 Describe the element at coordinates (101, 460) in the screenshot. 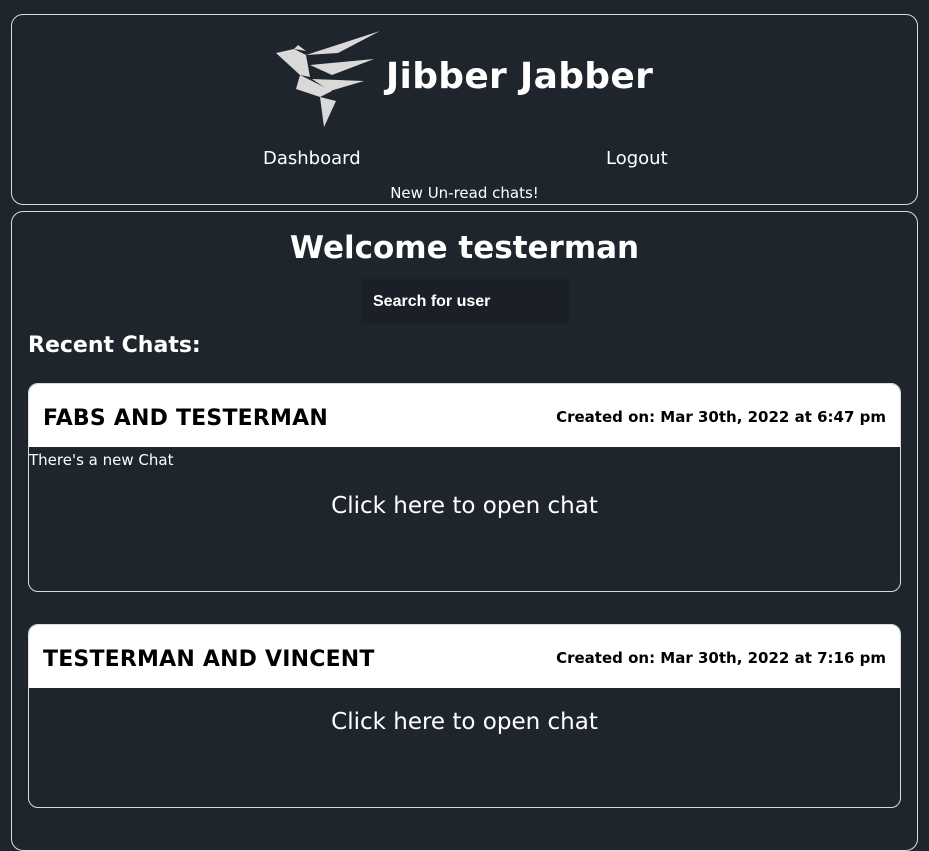

I see `new-chat-indicator: There's a new Chat` at that location.